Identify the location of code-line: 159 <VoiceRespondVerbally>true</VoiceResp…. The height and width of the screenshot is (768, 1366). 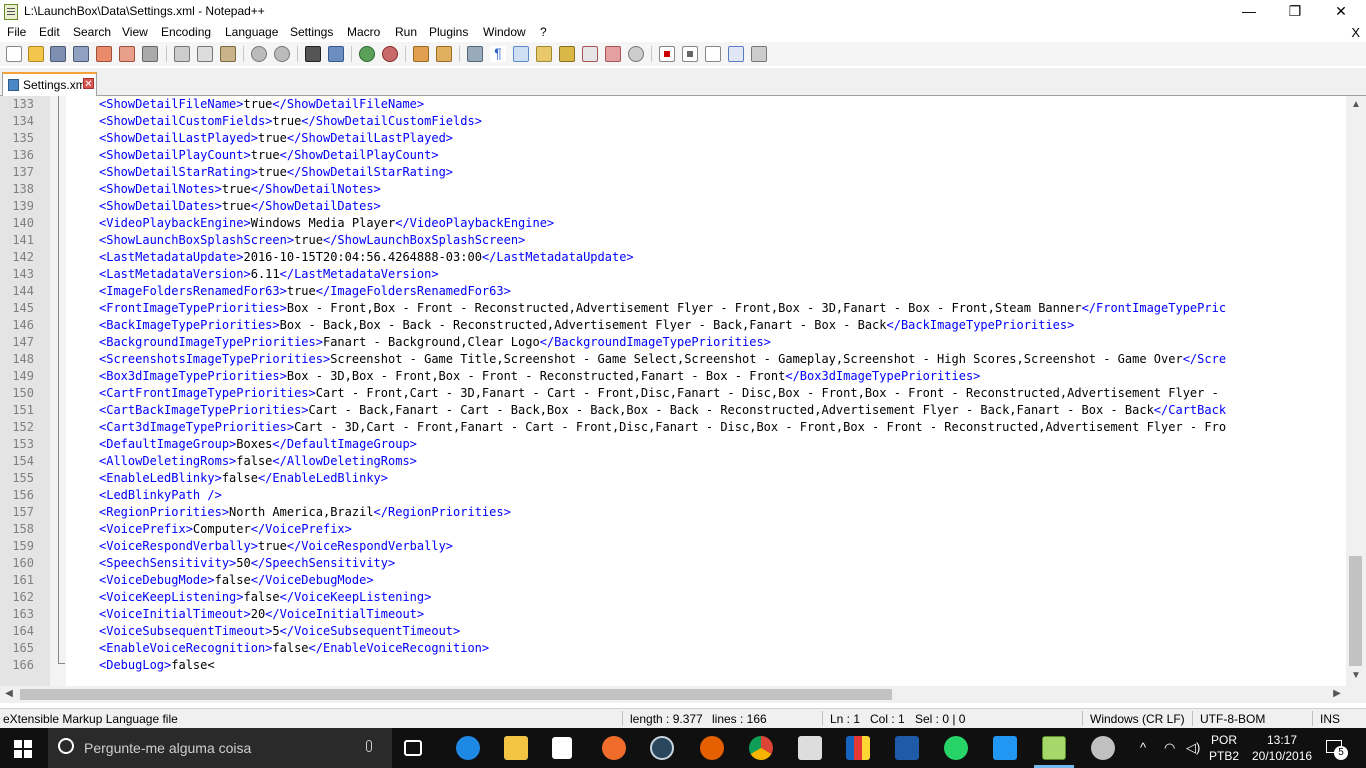
(673, 546).